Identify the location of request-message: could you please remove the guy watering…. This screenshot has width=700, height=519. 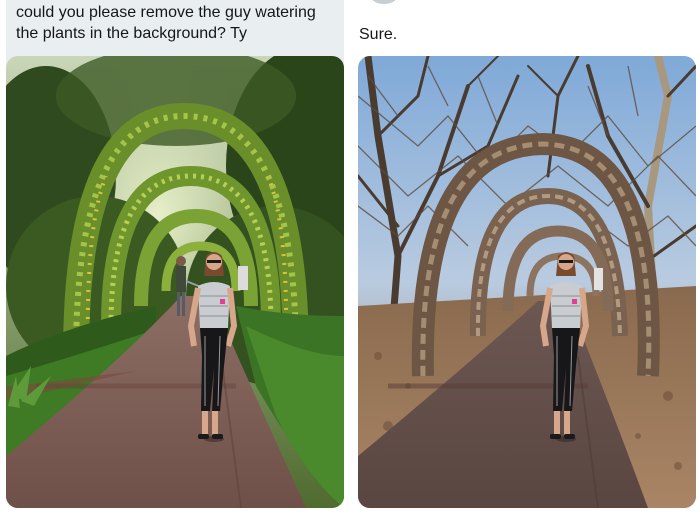
(177, 23).